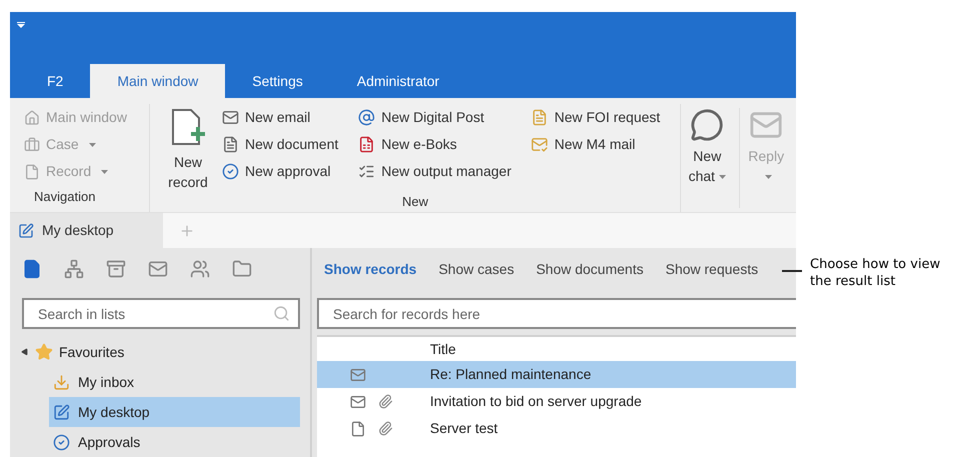 The image size is (966, 457). I want to click on ribbon-tab: Settings, so click(277, 81).